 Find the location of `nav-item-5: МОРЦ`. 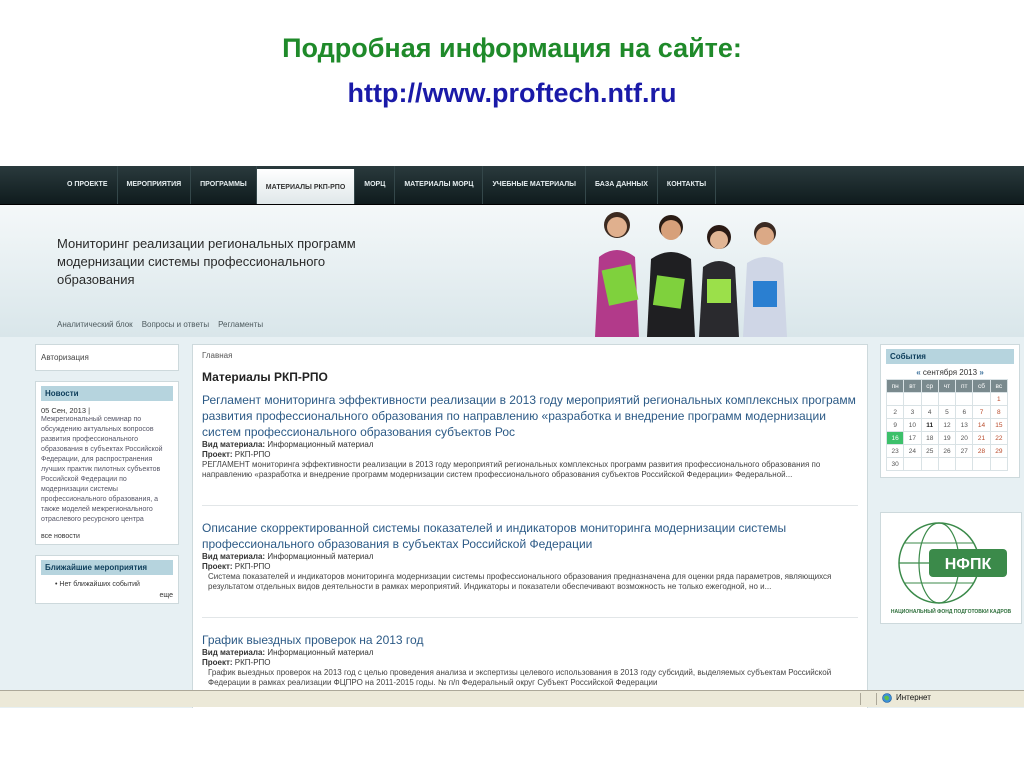

nav-item-5: МОРЦ is located at coordinates (375, 185).